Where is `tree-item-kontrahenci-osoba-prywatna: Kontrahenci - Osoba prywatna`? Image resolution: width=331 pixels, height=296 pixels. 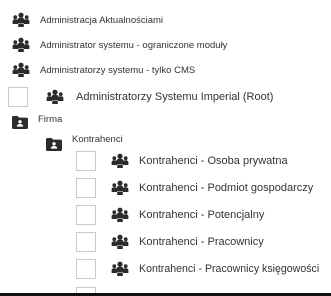 tree-item-kontrahenci-osoba-prywatna: Kontrahenci - Osoba prywatna is located at coordinates (199, 161).